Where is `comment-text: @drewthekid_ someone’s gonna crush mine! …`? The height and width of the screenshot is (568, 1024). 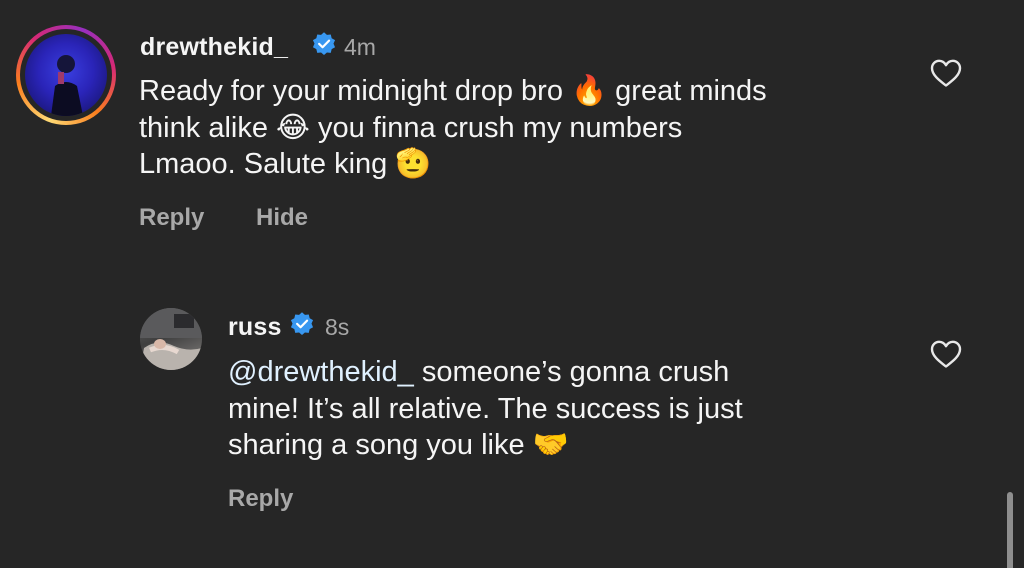
comment-text: @drewthekid_ someone’s gonna crush mine! … is located at coordinates (485, 409).